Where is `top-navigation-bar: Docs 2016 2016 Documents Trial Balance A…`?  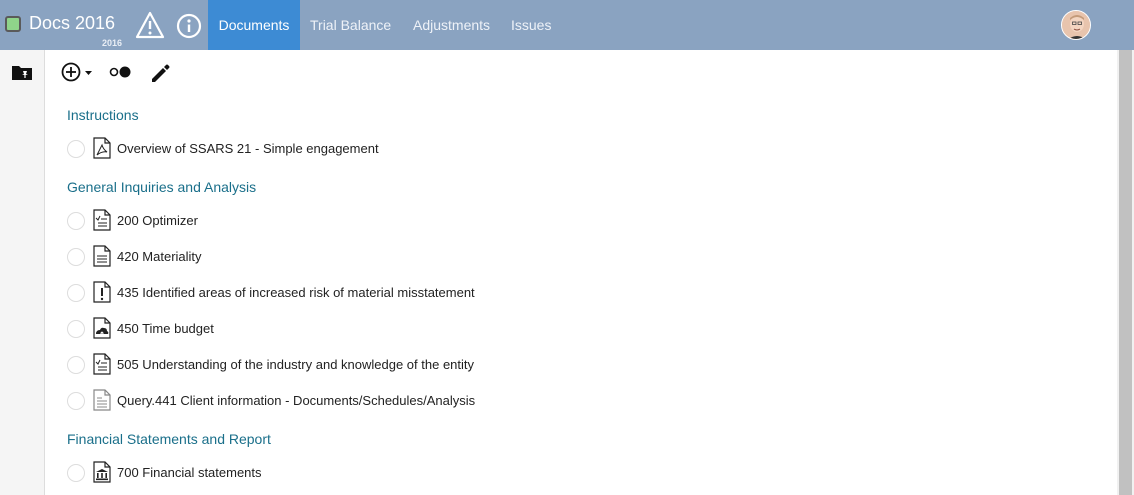 top-navigation-bar: Docs 2016 2016 Documents Trial Balance A… is located at coordinates (567, 25).